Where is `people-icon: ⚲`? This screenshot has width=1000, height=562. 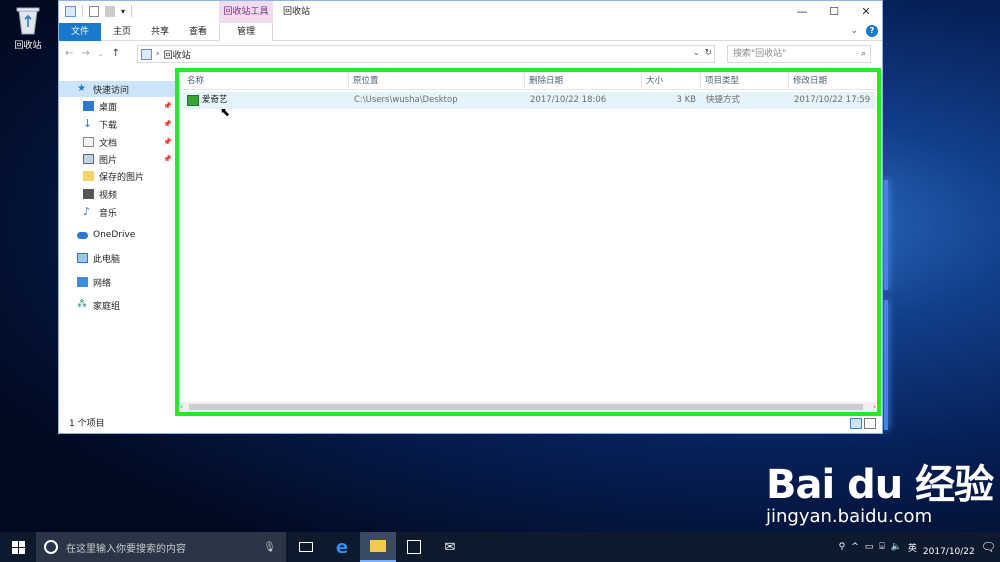 people-icon: ⚲ is located at coordinates (842, 547).